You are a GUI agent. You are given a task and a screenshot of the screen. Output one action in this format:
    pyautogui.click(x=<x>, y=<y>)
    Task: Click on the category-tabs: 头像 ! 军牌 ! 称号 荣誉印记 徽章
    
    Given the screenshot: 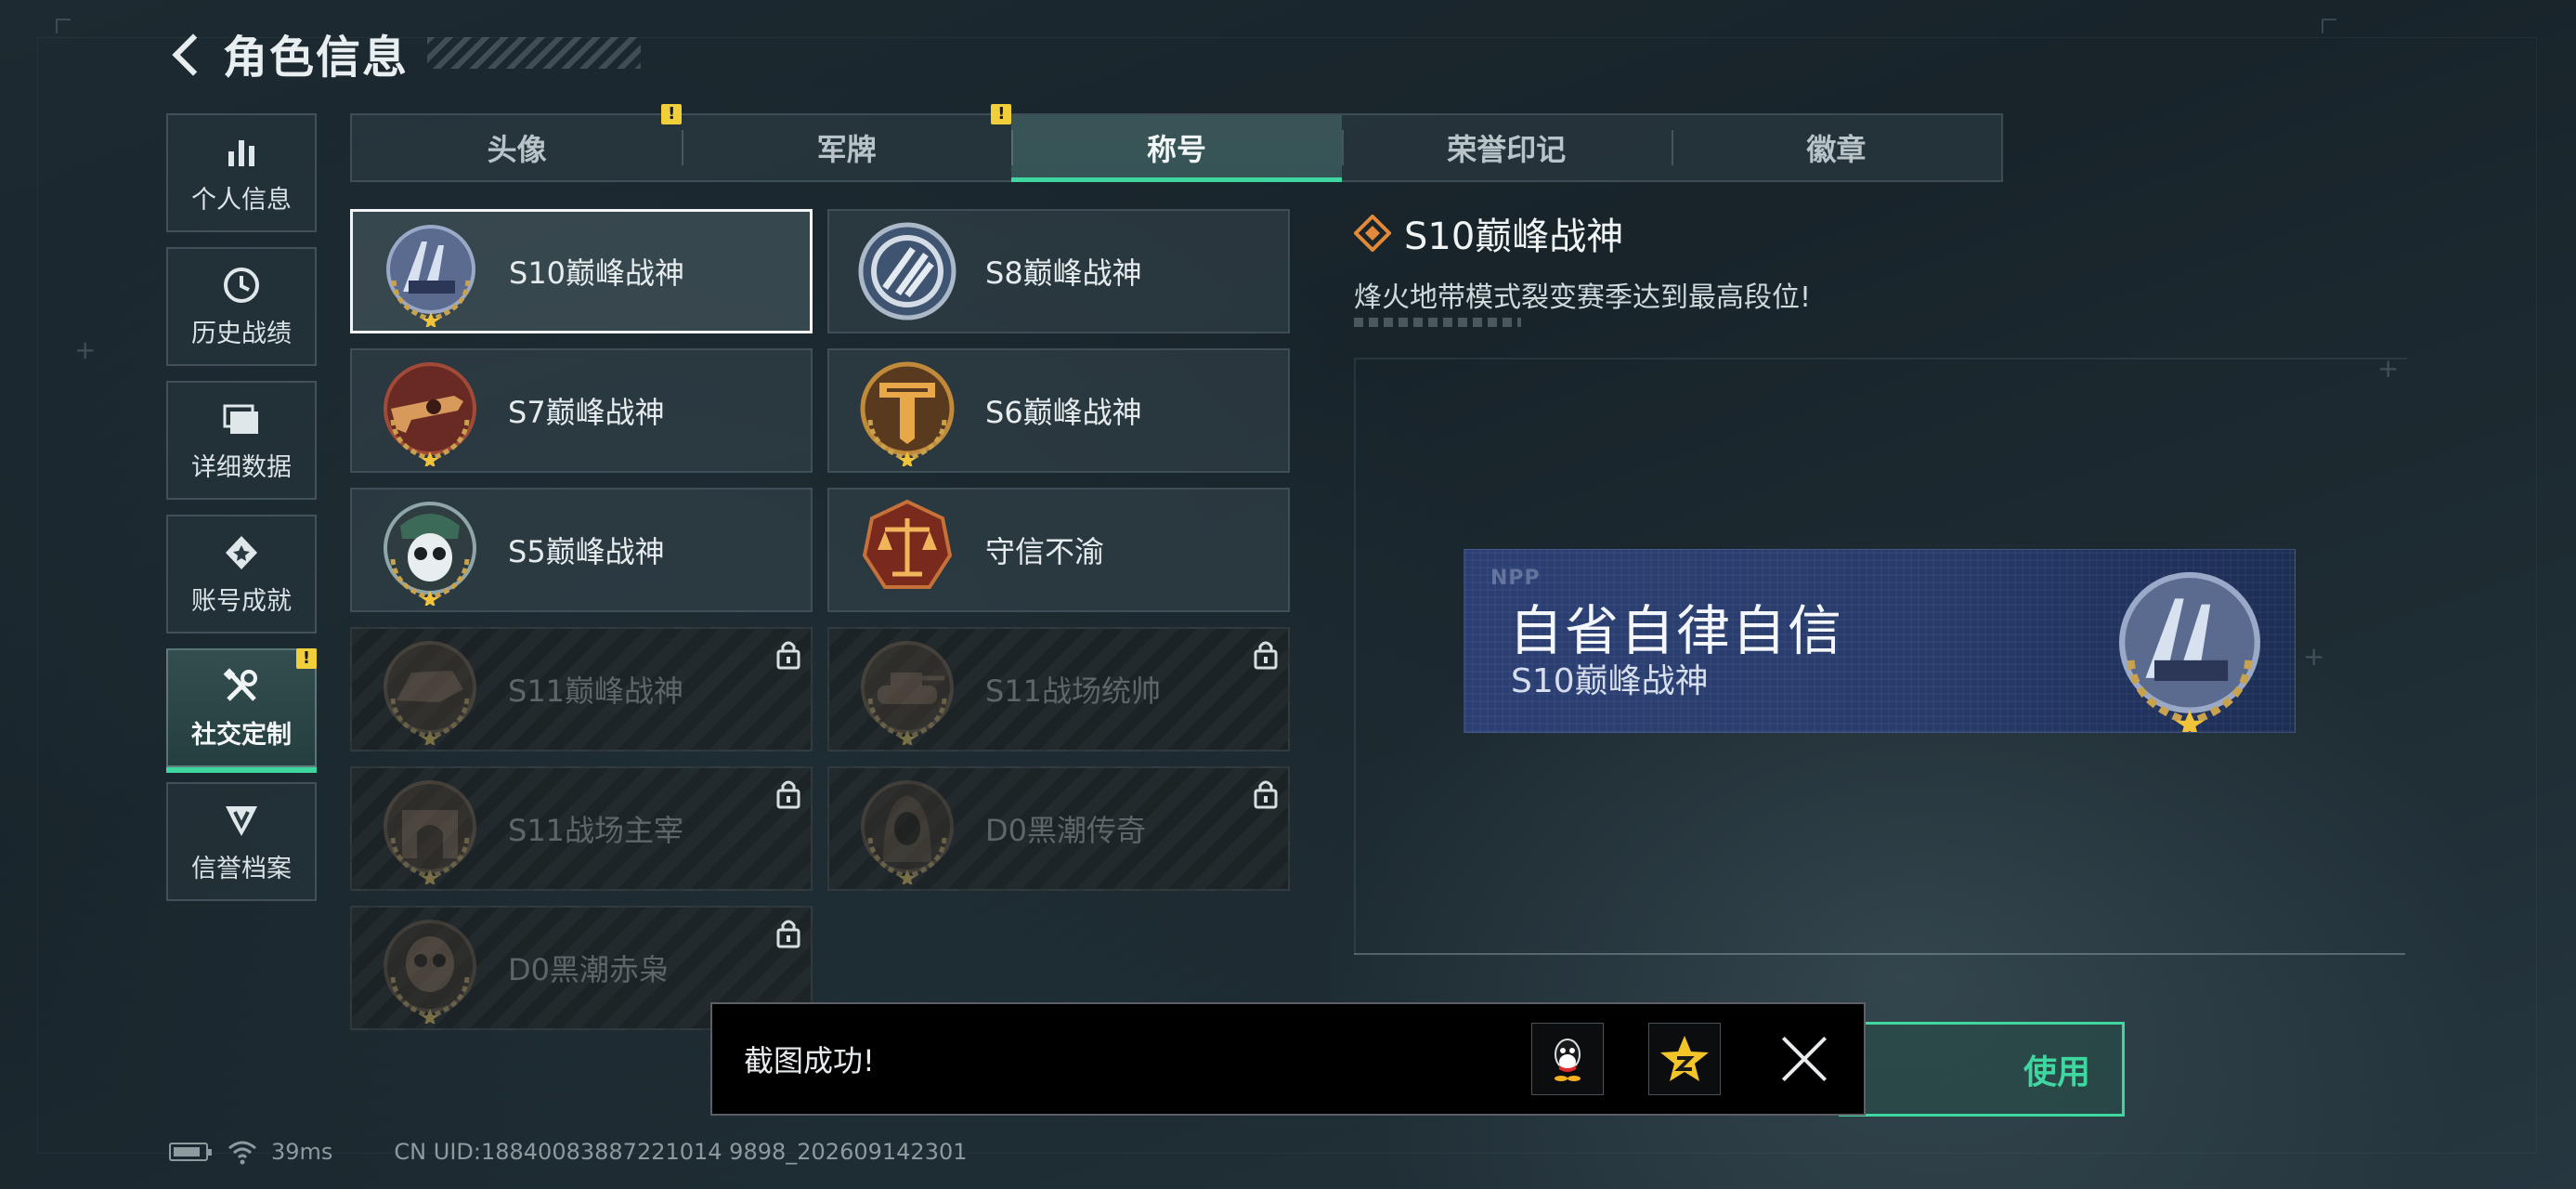 What is the action you would take?
    pyautogui.click(x=1177, y=143)
    